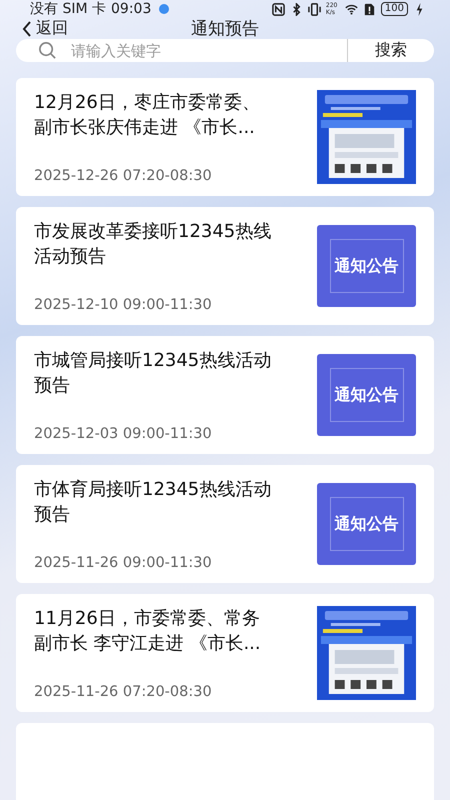 This screenshot has height=800, width=450. Describe the element at coordinates (394, 9) in the screenshot. I see `battery-level-text: 100` at that location.